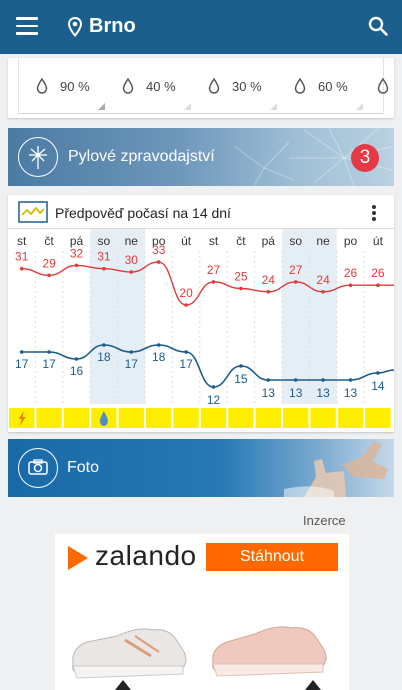 This screenshot has width=402, height=690. I want to click on precip-cell, so click(376, 86).